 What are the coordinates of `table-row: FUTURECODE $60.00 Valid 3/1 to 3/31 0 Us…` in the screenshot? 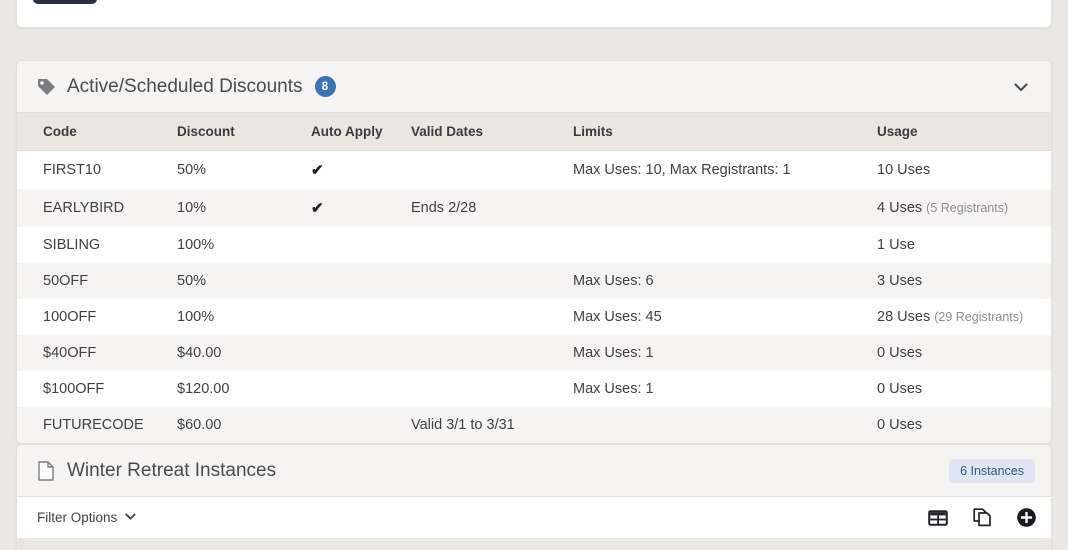 It's located at (534, 425).